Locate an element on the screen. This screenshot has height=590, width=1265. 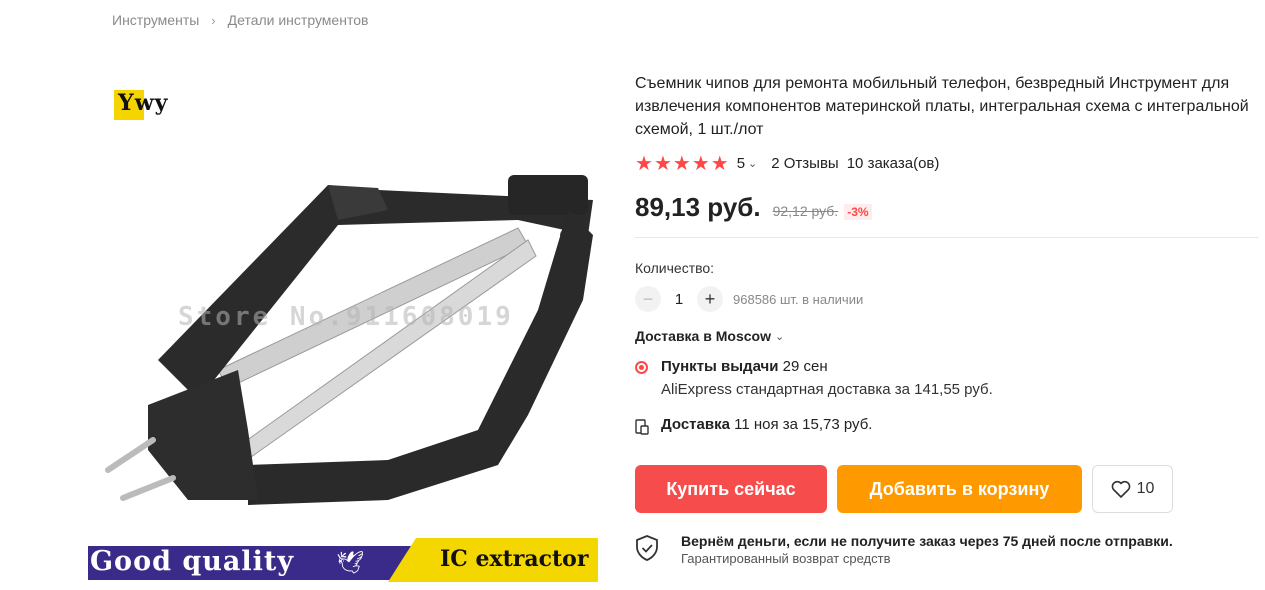
add-to-cart-button: Добавить в корзину is located at coordinates (959, 489).